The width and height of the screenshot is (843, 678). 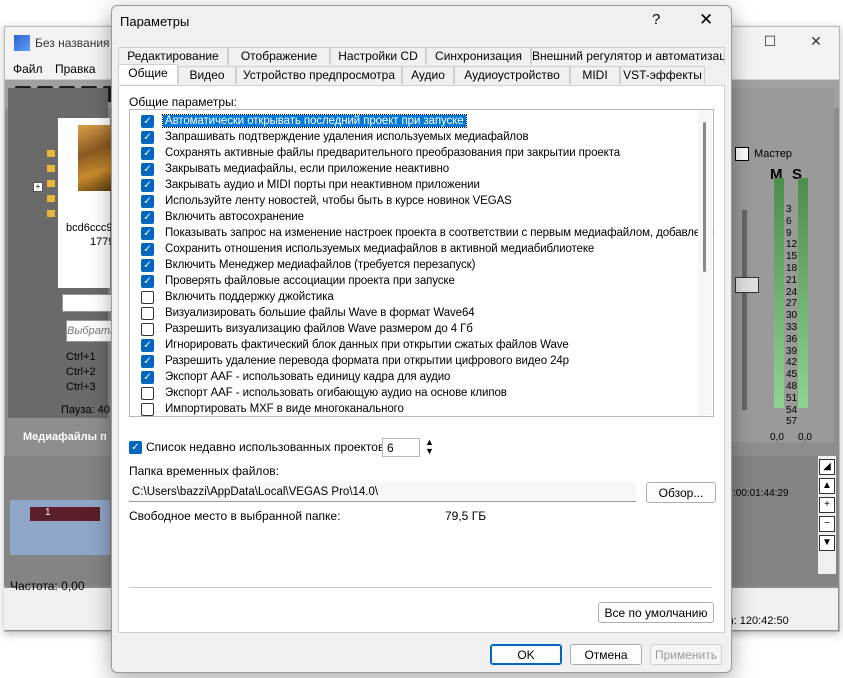 I want to click on master-toggle, so click(x=742, y=154).